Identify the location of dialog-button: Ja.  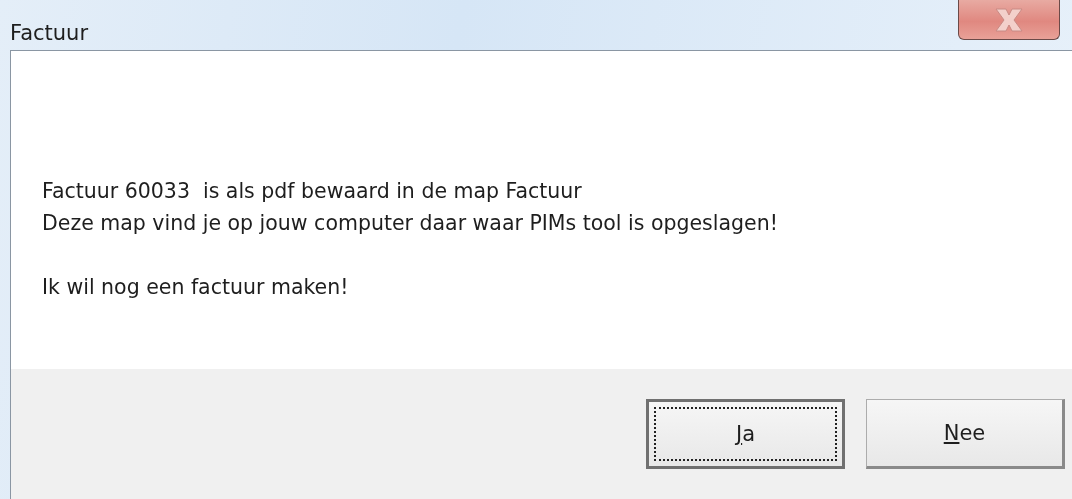
(745, 434).